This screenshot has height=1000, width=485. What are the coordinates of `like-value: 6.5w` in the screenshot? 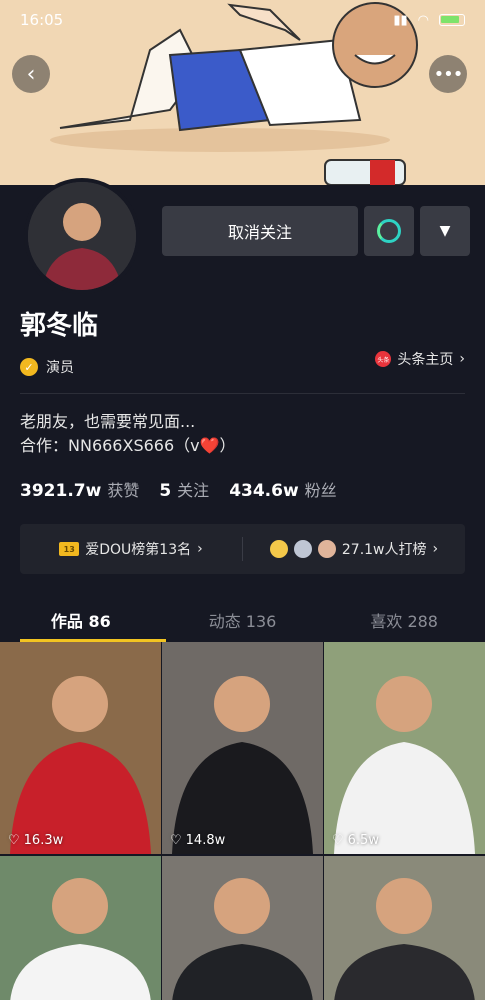 It's located at (363, 840).